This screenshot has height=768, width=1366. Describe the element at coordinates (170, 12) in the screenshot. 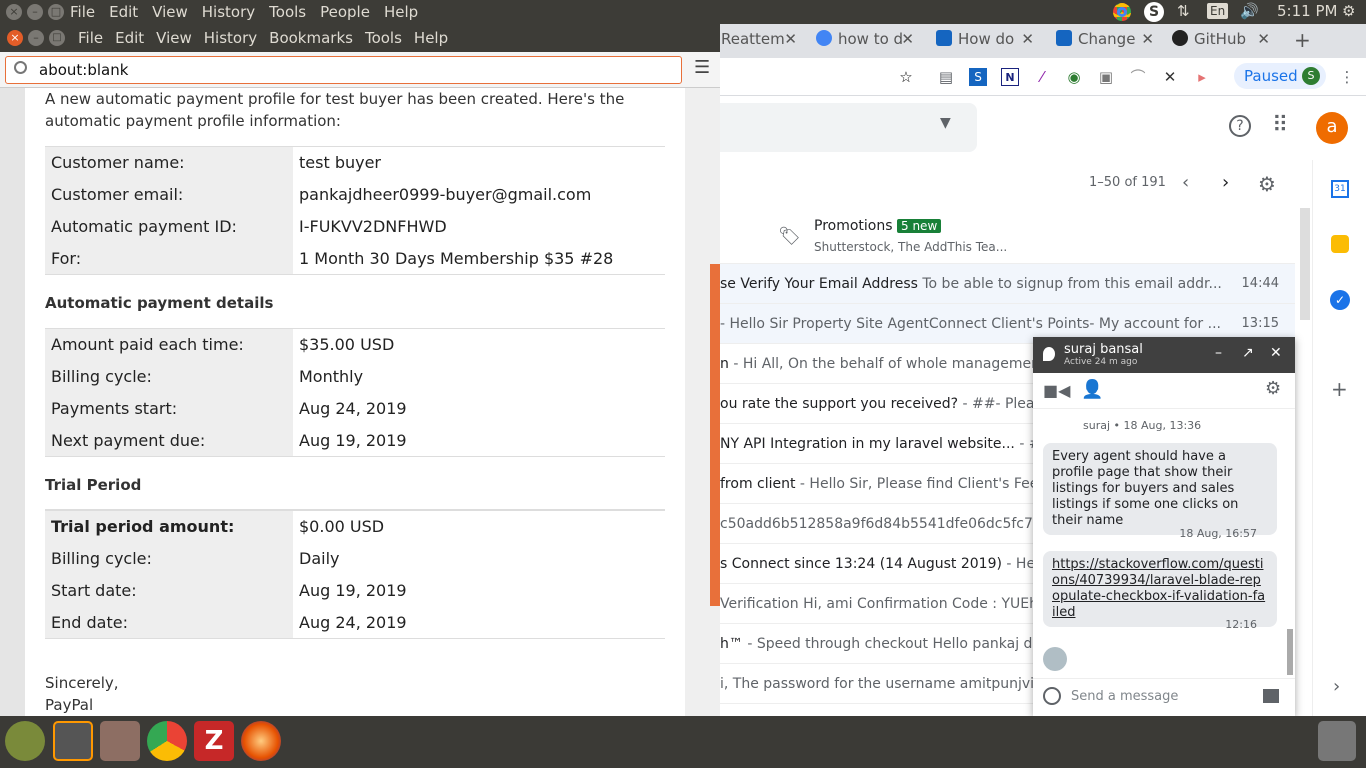

I see `menu-item-view: View` at that location.